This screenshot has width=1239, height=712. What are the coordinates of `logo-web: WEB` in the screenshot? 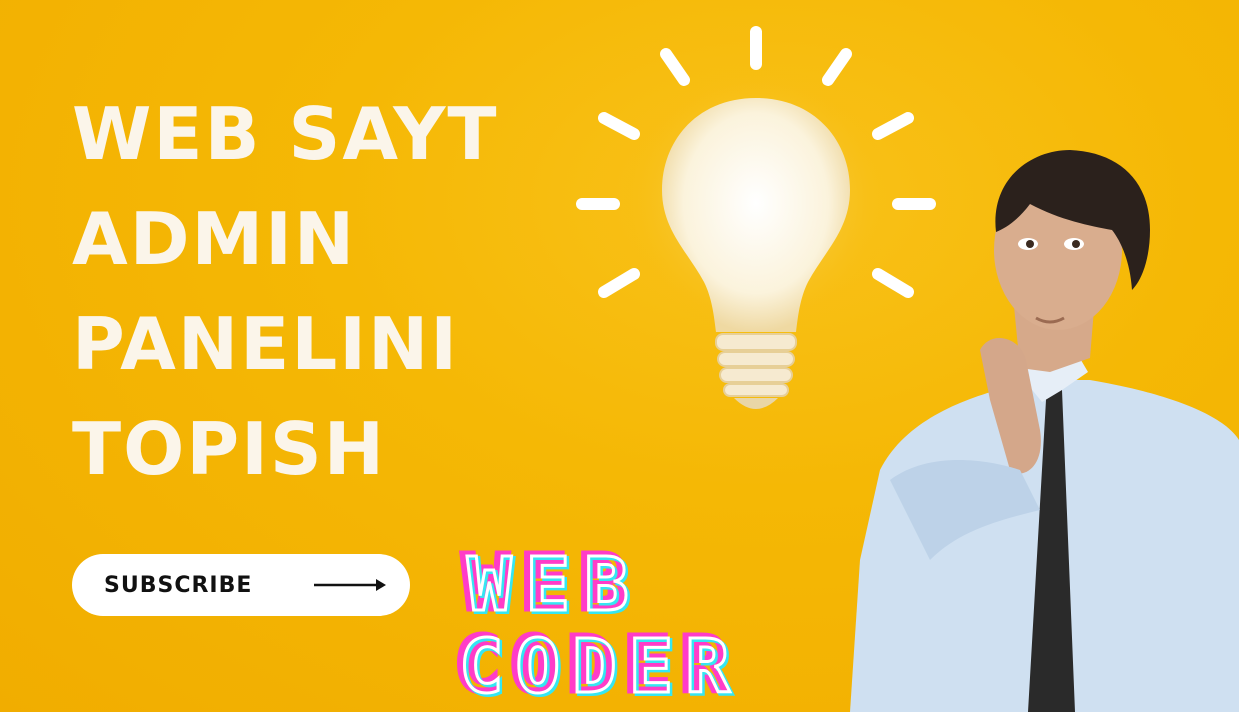 It's located at (555, 585).